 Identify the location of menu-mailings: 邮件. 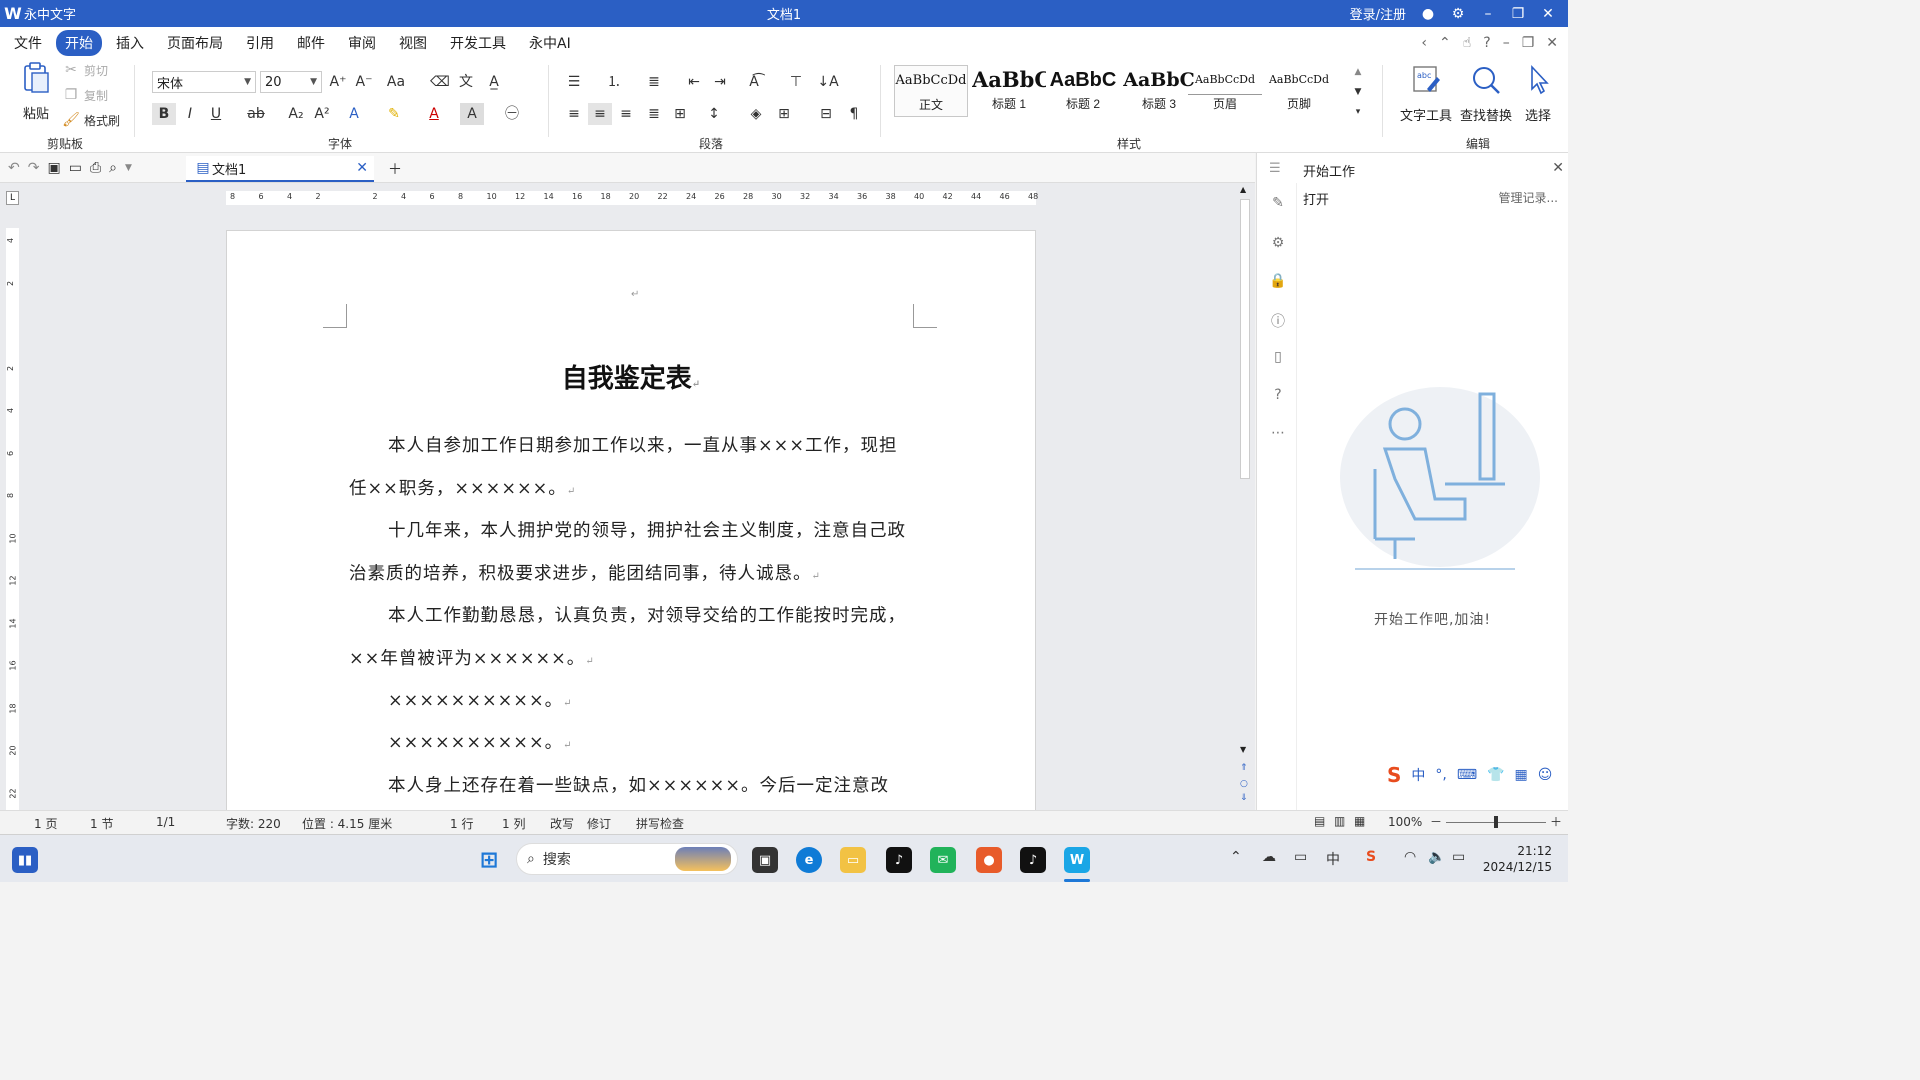
(311, 43).